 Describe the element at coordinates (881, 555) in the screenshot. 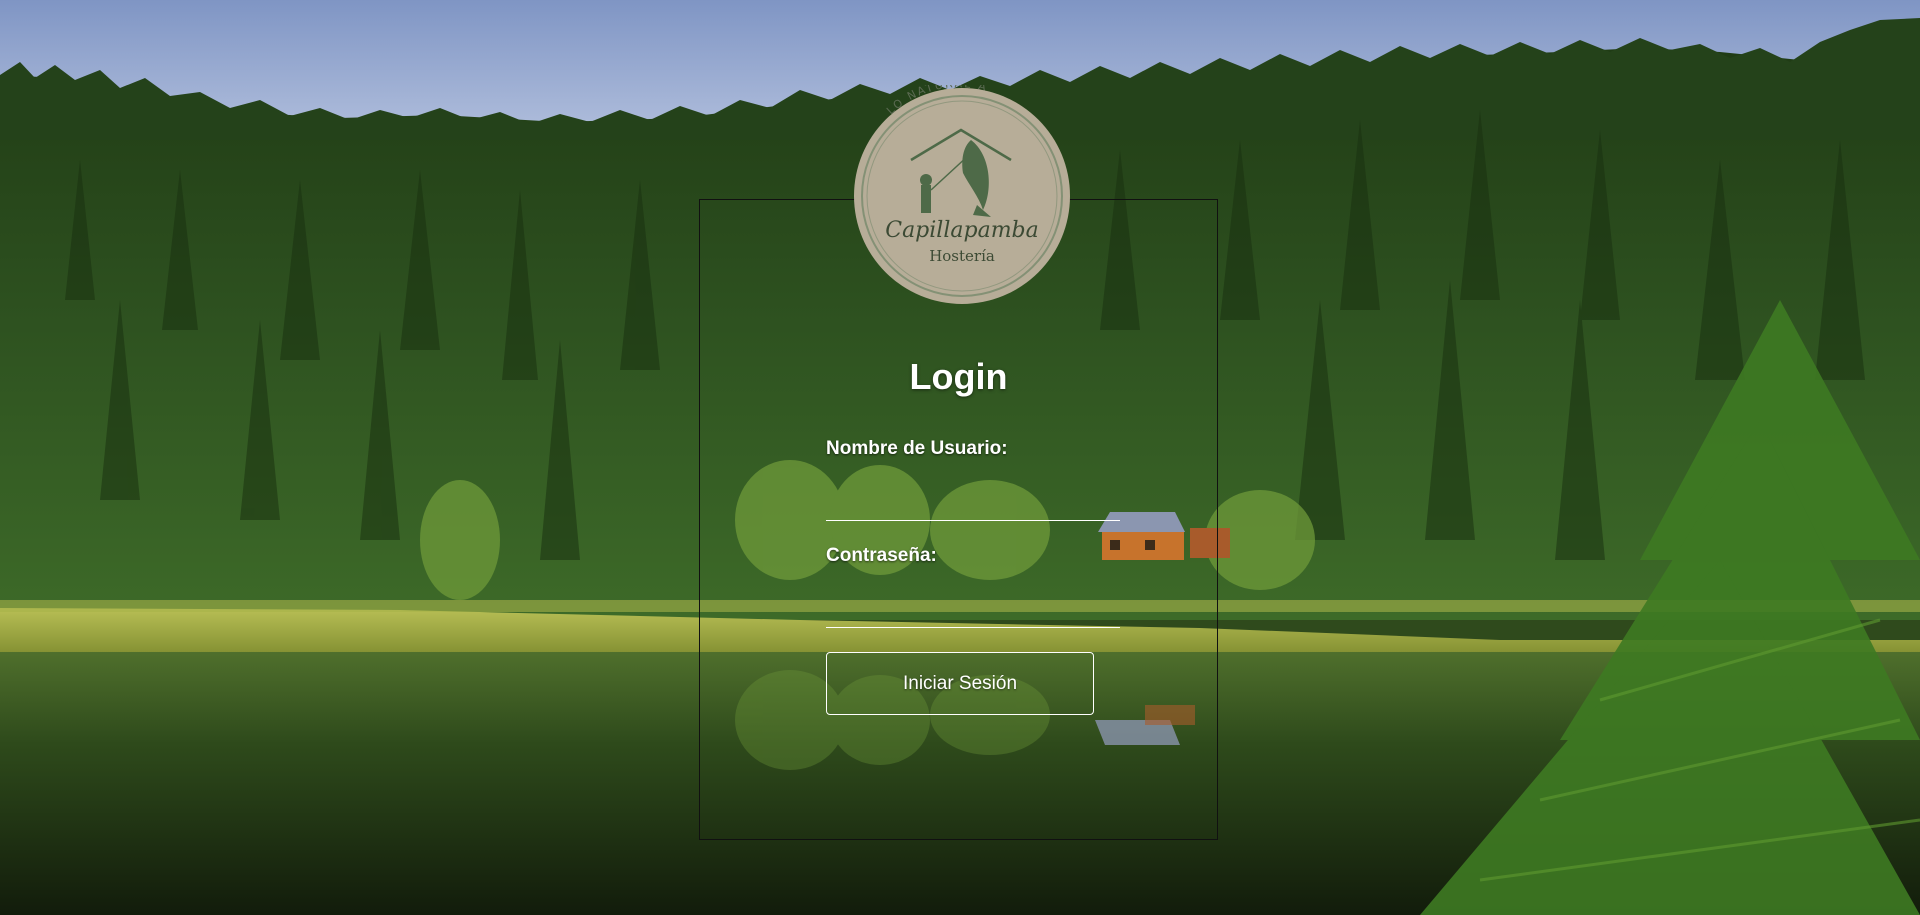

I see `password-label: Contraseña:` at that location.